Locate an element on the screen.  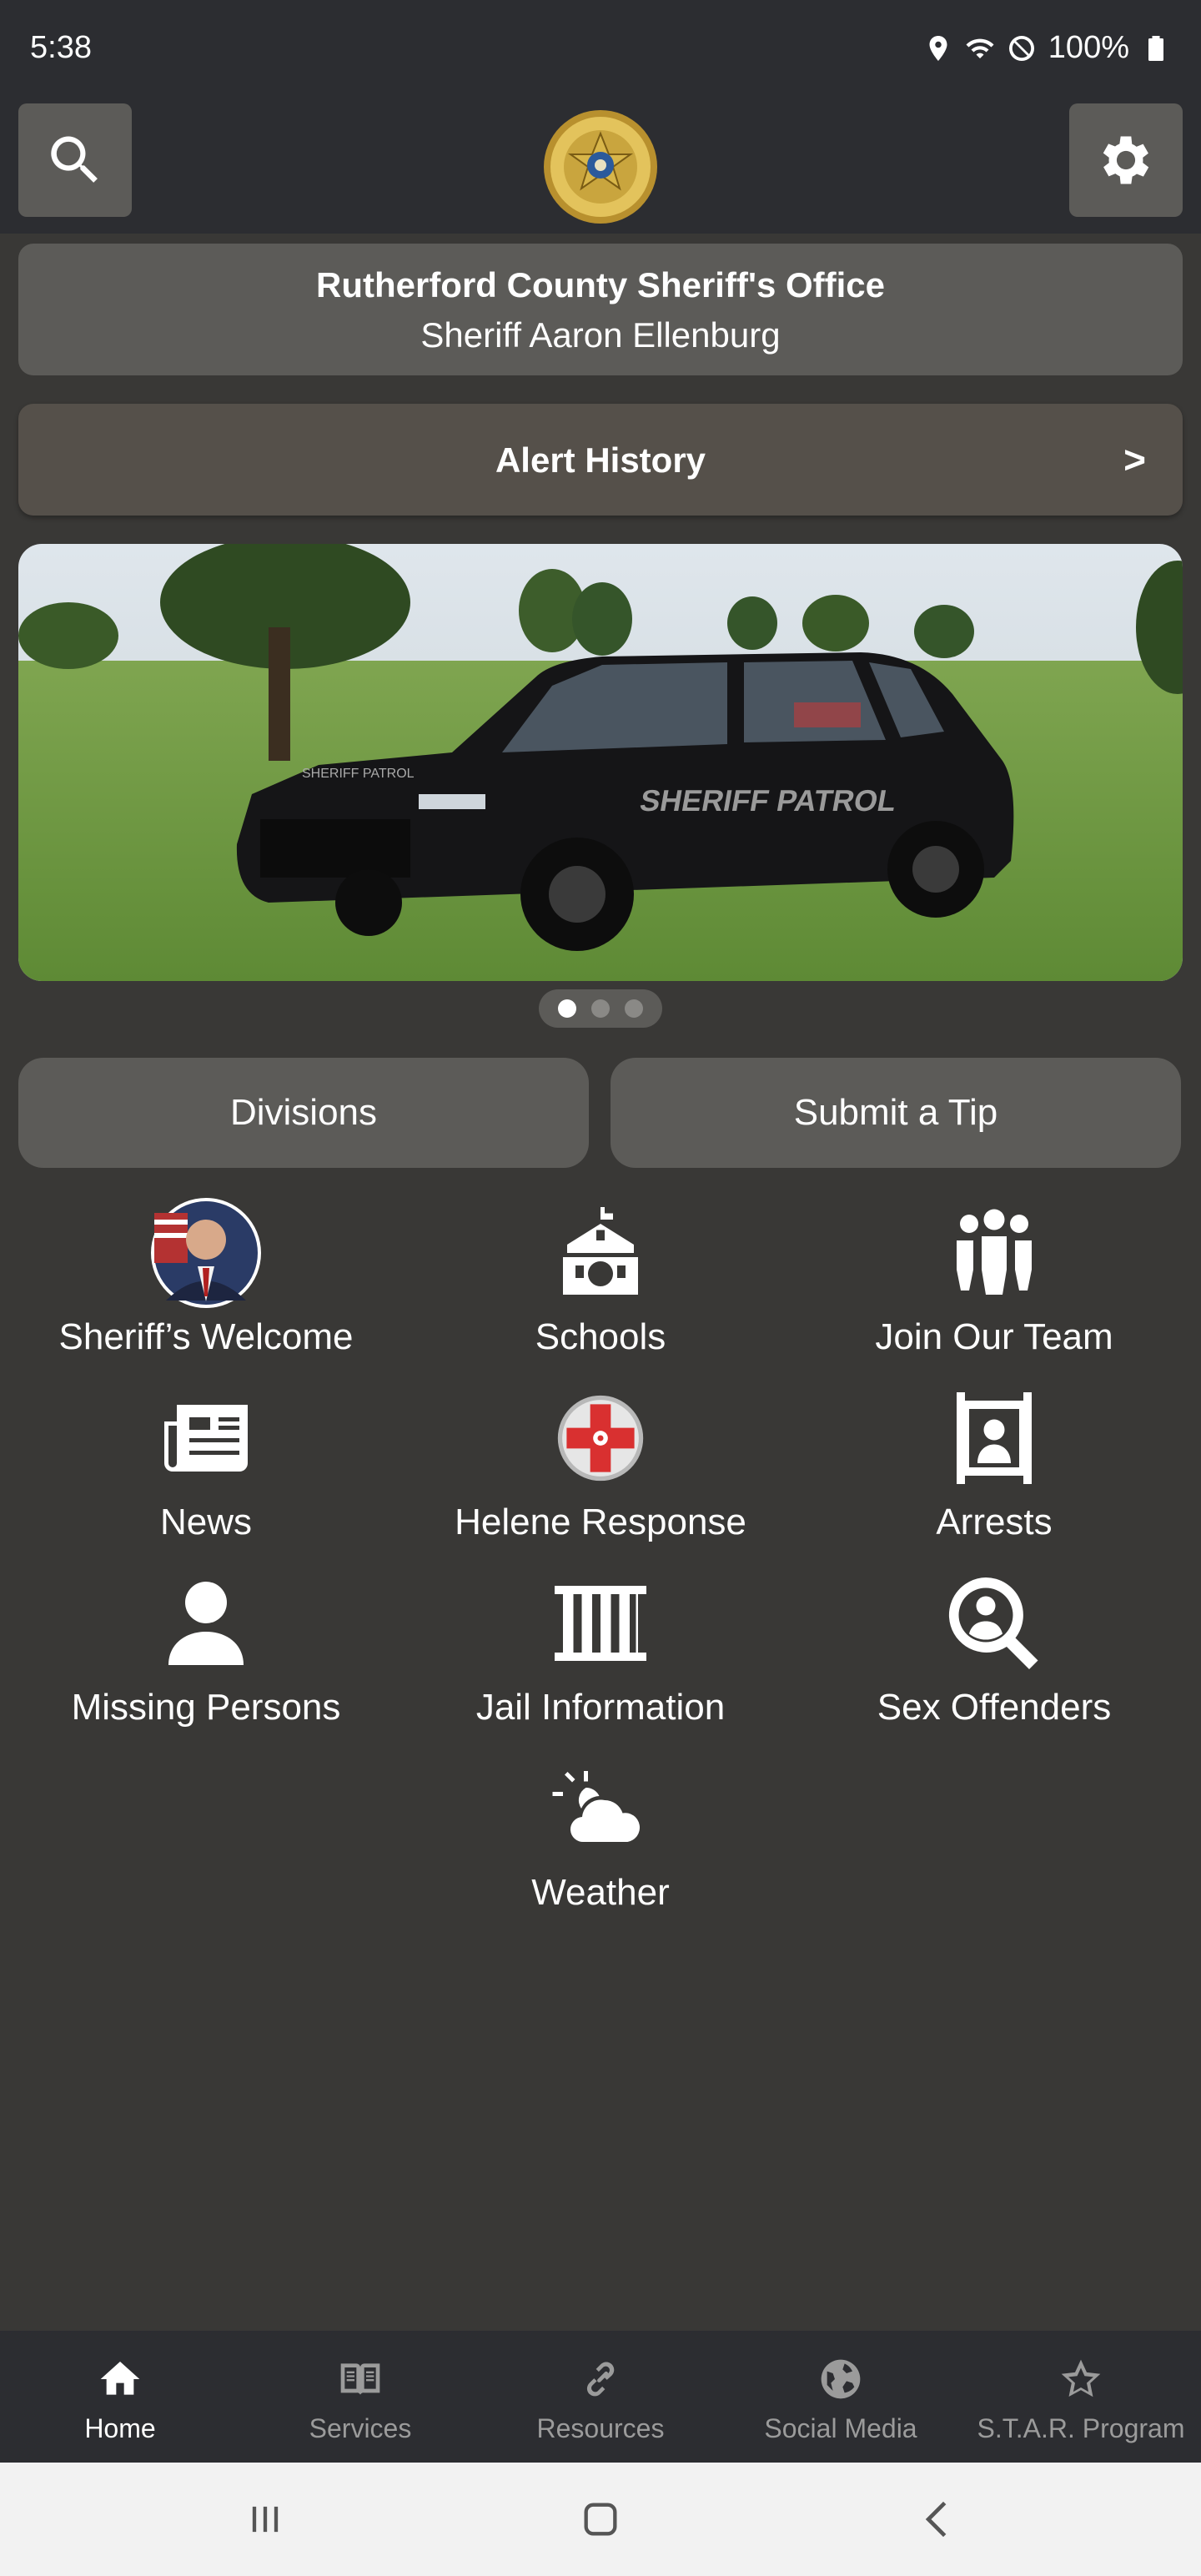
grid-item-sex-offenders: Sex Offenders is located at coordinates (994, 1647).